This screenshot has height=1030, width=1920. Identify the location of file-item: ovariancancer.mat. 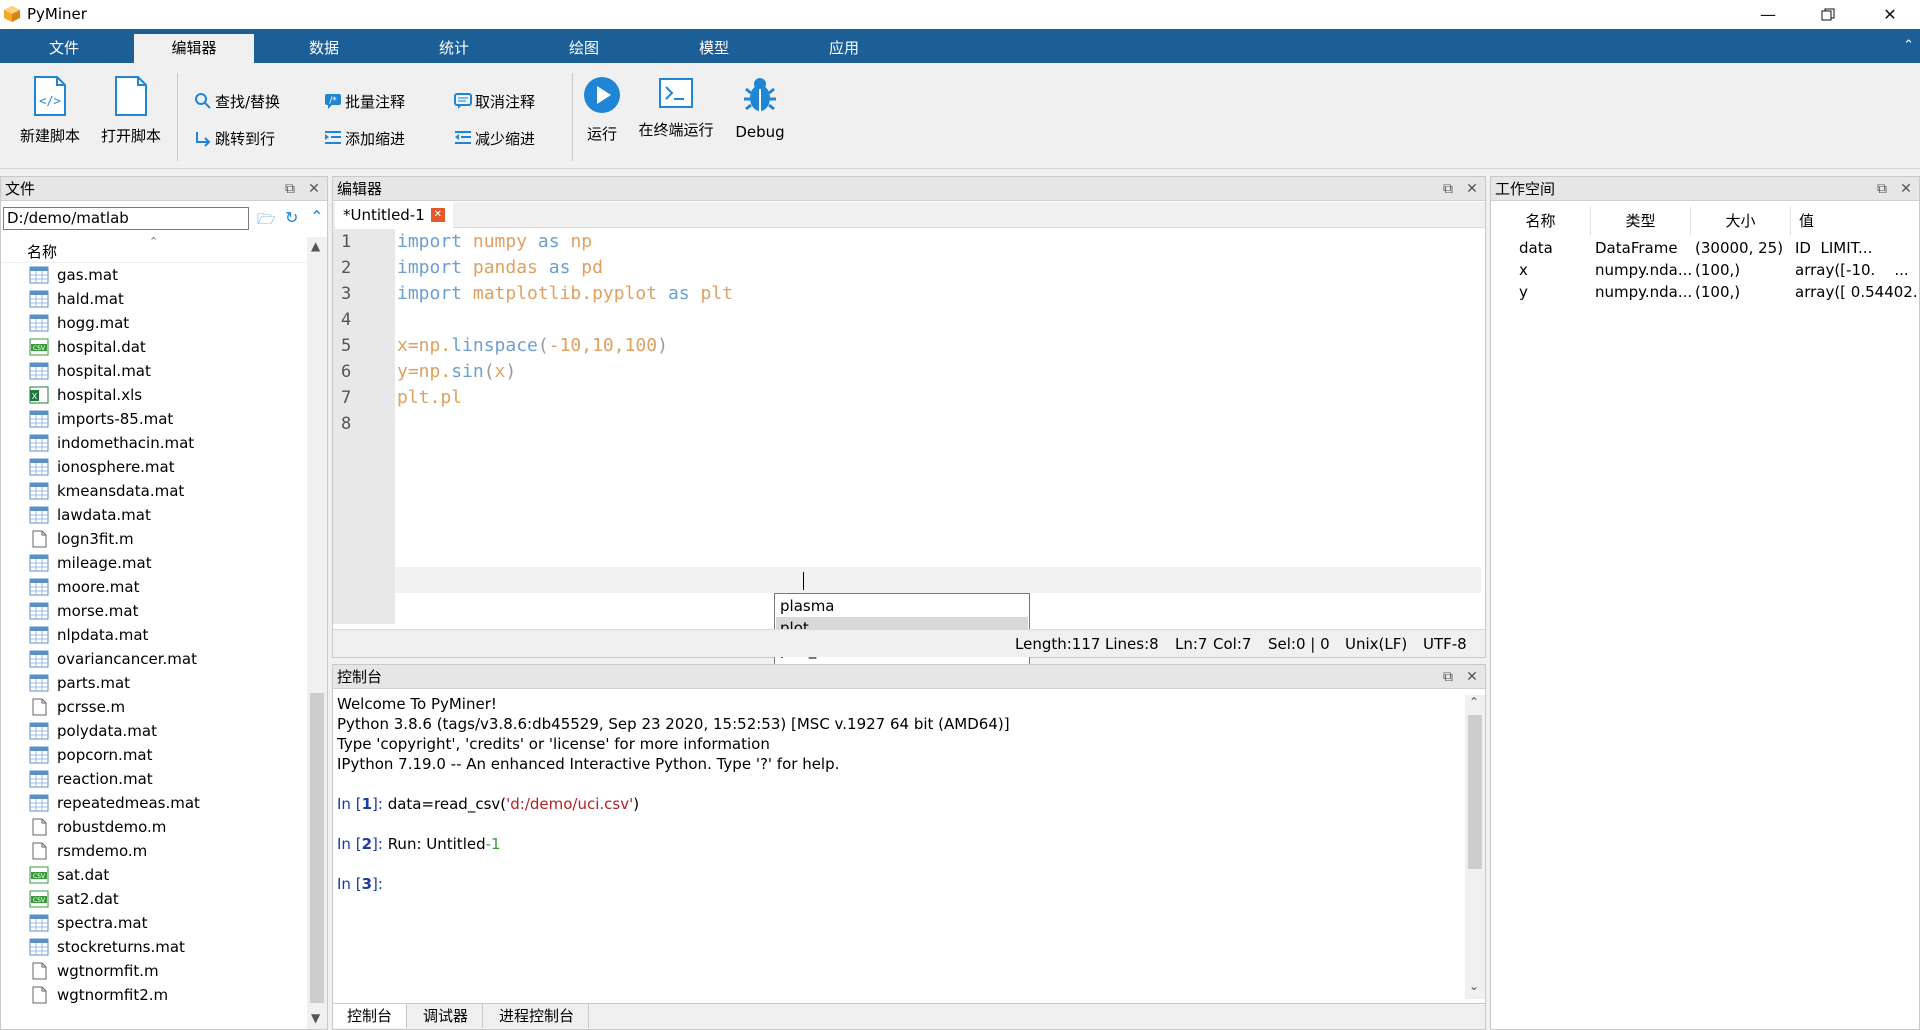
(113, 659).